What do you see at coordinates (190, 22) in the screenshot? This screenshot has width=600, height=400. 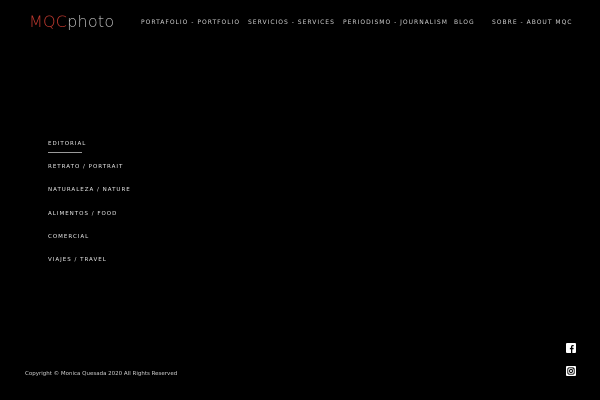 I see `nav-item-portfolio: PORTAFOLIO - PORTFOLIO` at bounding box center [190, 22].